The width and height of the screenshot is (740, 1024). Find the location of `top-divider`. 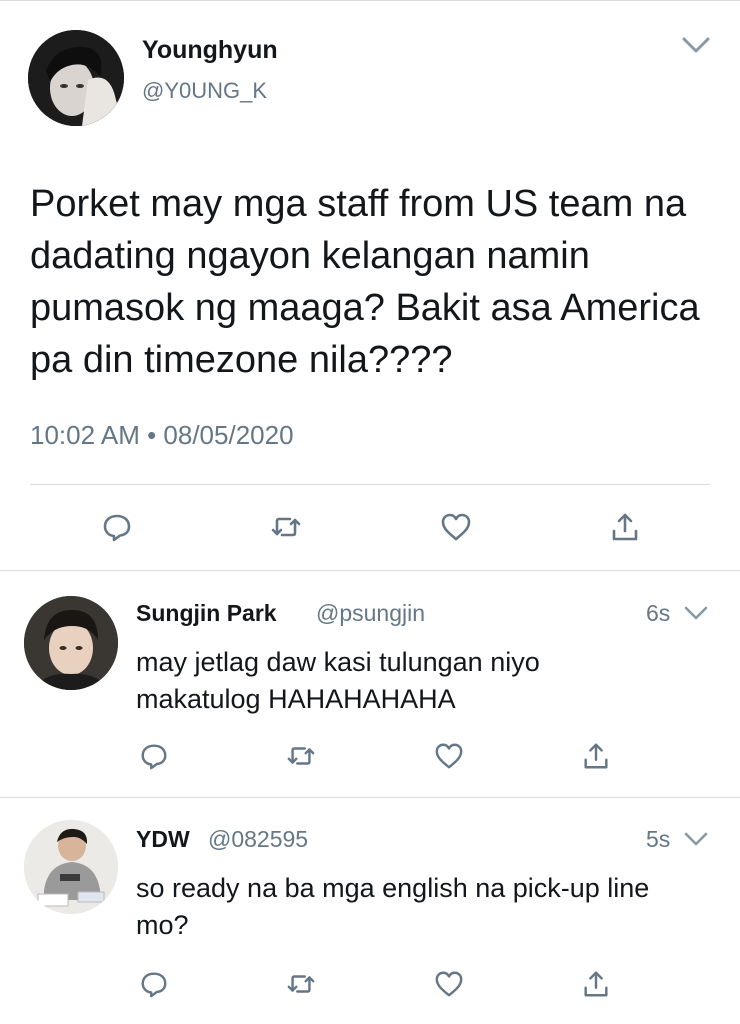

top-divider is located at coordinates (370, 0).